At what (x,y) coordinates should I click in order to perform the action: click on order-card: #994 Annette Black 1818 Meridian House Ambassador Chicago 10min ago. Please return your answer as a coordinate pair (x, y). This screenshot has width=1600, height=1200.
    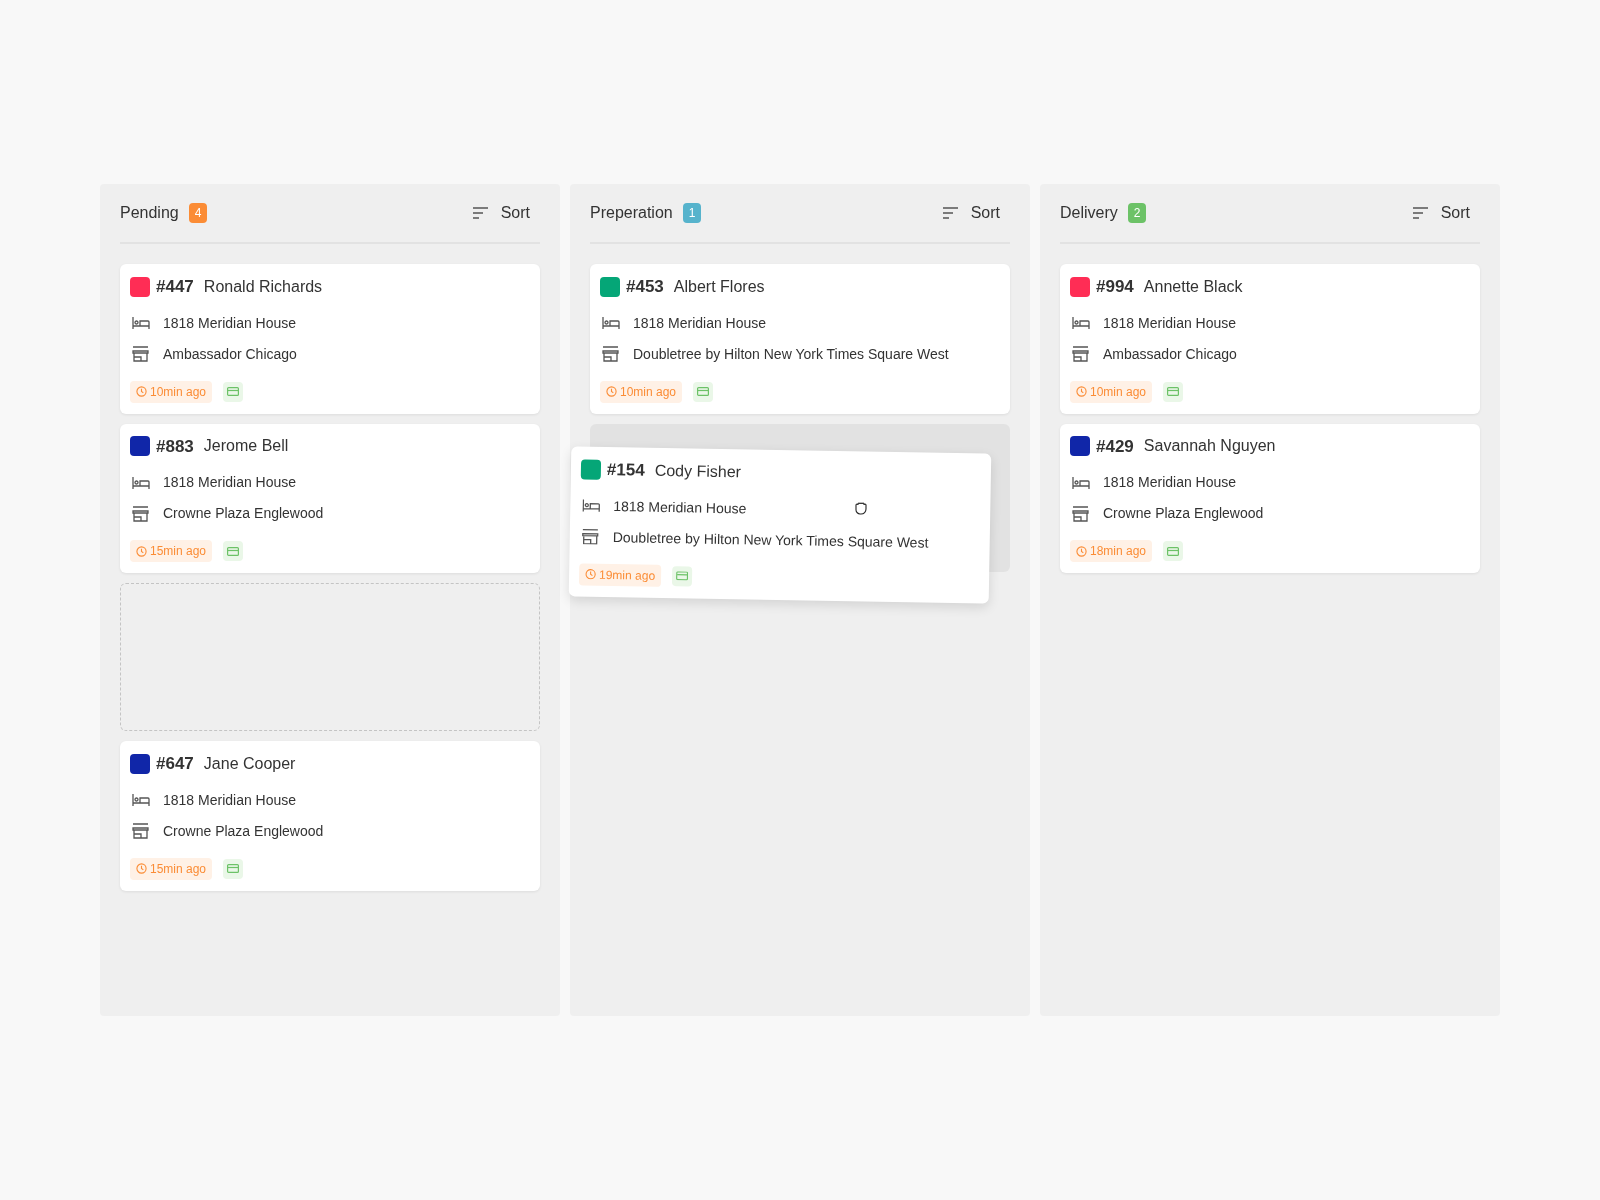
    Looking at the image, I should click on (1270, 339).